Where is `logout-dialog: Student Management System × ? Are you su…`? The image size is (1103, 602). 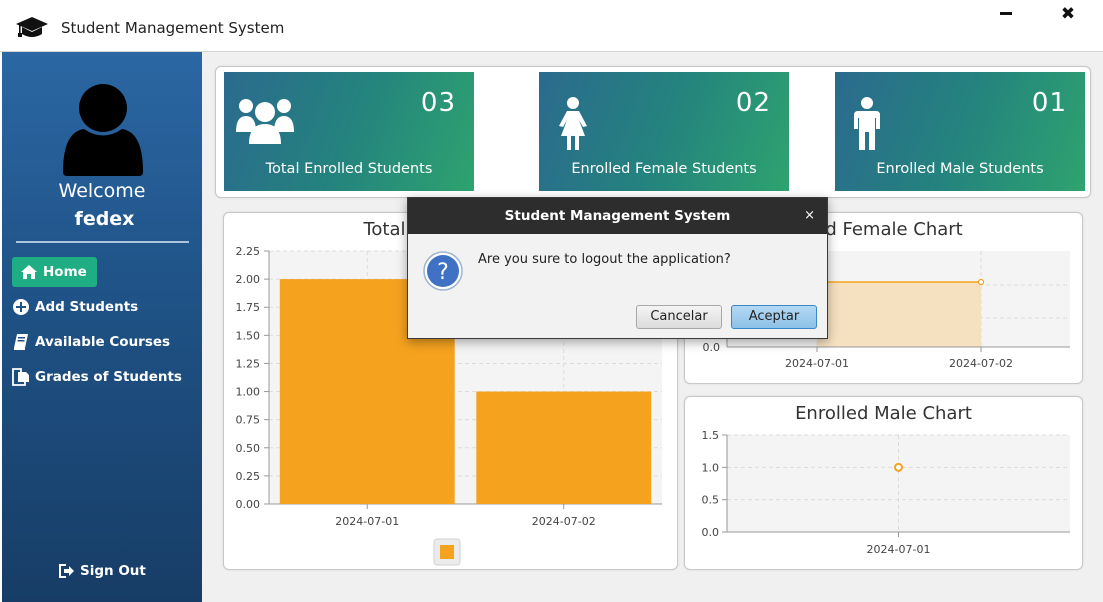
logout-dialog: Student Management System × ? Are you su… is located at coordinates (617, 268).